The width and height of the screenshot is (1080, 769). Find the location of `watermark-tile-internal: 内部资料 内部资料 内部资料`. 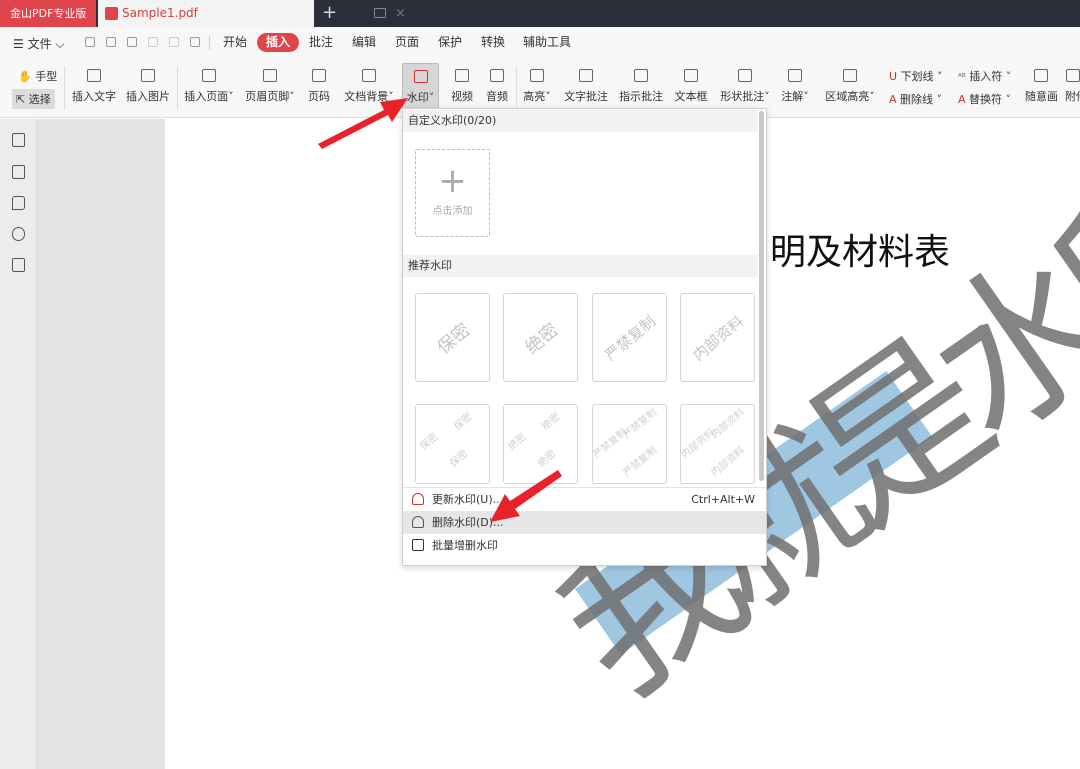

watermark-tile-internal: 内部资料 内部资料 内部资料 is located at coordinates (717, 444).